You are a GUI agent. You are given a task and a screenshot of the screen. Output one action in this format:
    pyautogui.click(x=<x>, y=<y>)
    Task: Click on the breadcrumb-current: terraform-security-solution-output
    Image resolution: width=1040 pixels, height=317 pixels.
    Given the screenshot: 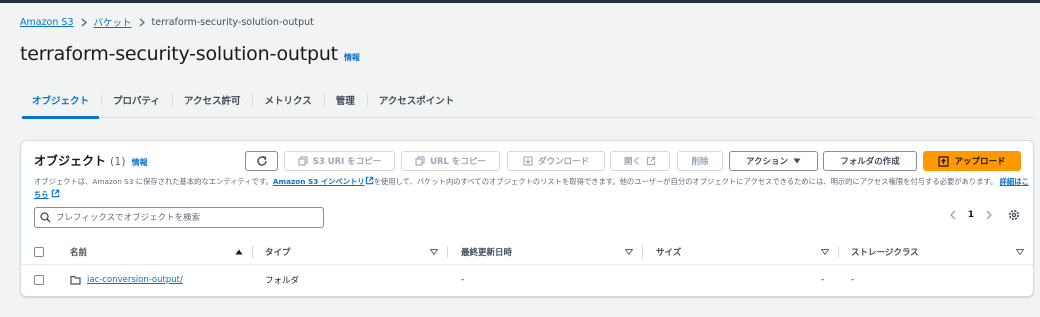 What is the action you would take?
    pyautogui.click(x=232, y=22)
    